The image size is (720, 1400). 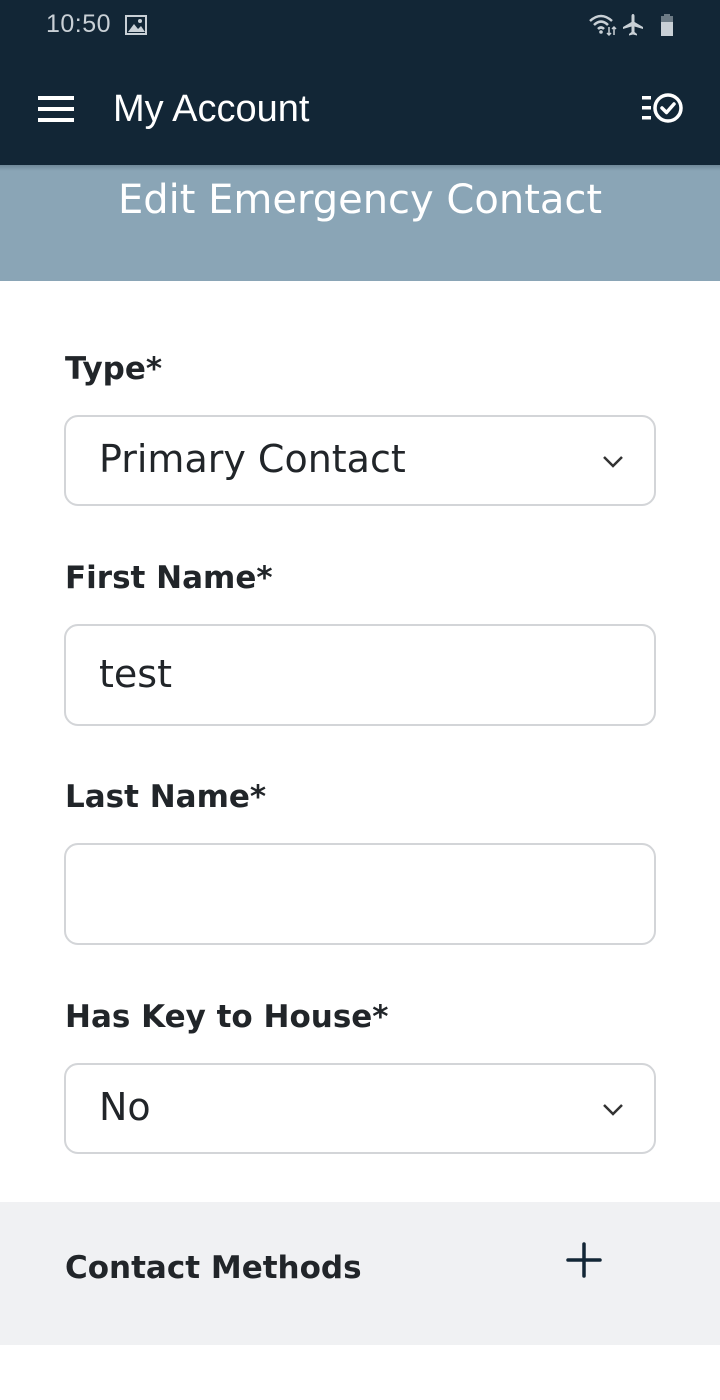 What do you see at coordinates (166, 797) in the screenshot?
I see `last-name-label: Last Name*` at bounding box center [166, 797].